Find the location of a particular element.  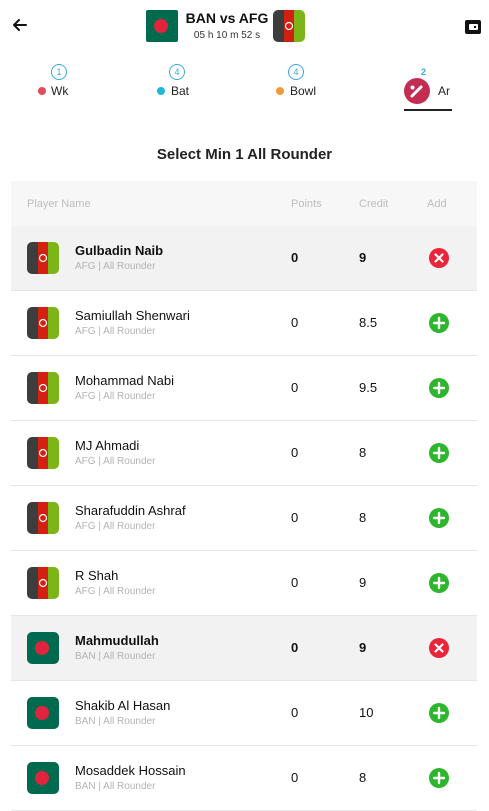

table-header: Player Name Points Credit Add is located at coordinates (244, 203).